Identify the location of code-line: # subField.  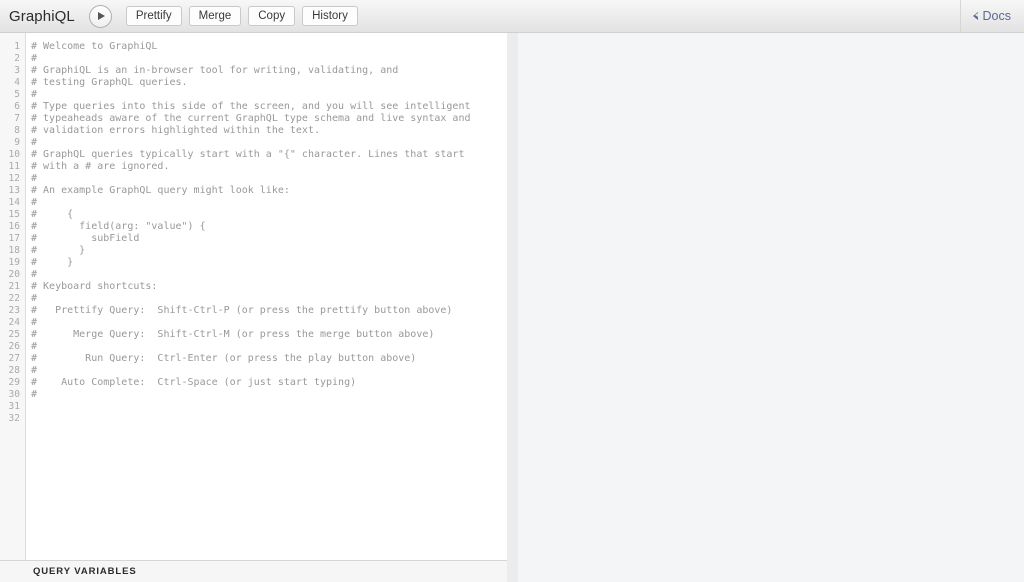
(85, 238).